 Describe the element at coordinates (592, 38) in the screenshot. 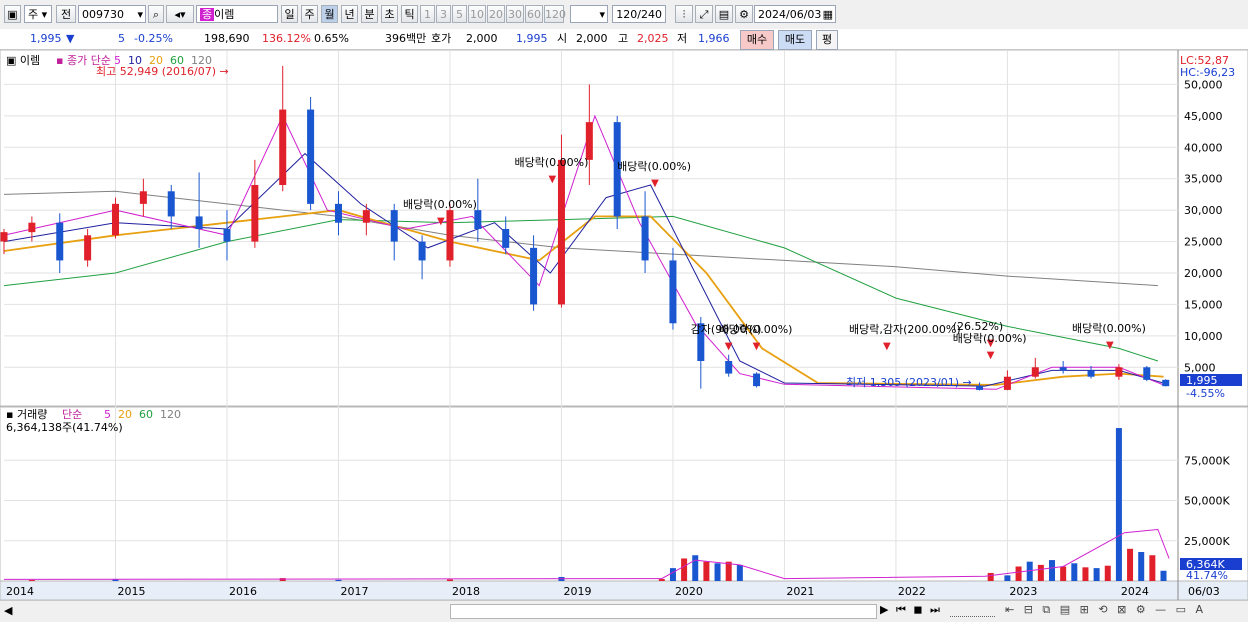

I see `open-value: 2,000` at that location.